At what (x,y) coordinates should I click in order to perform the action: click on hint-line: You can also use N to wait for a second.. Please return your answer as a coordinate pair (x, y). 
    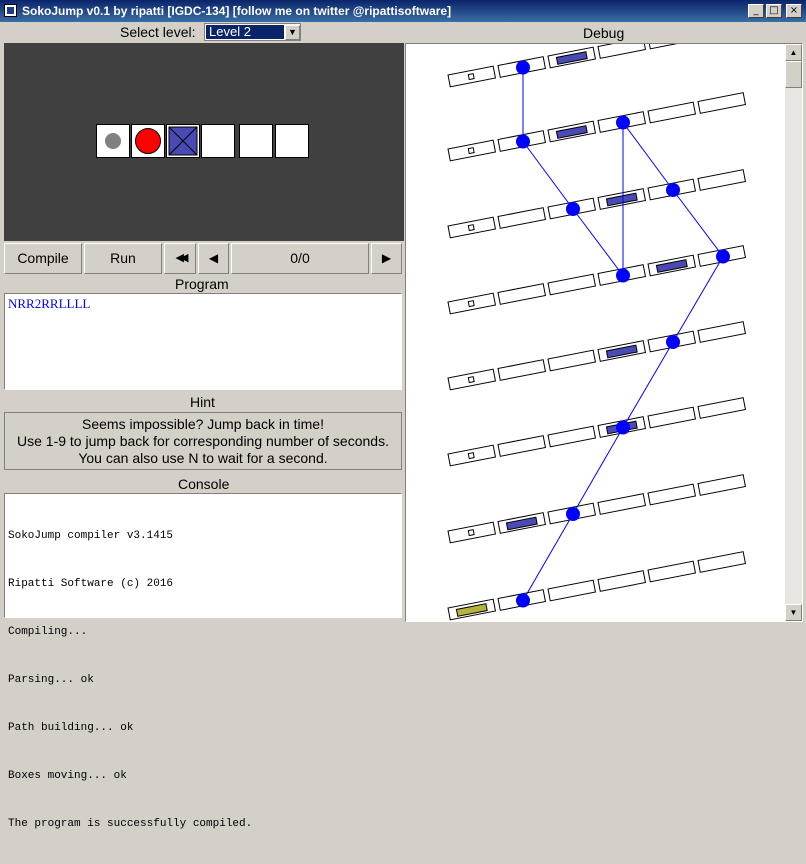
    Looking at the image, I should click on (203, 458).